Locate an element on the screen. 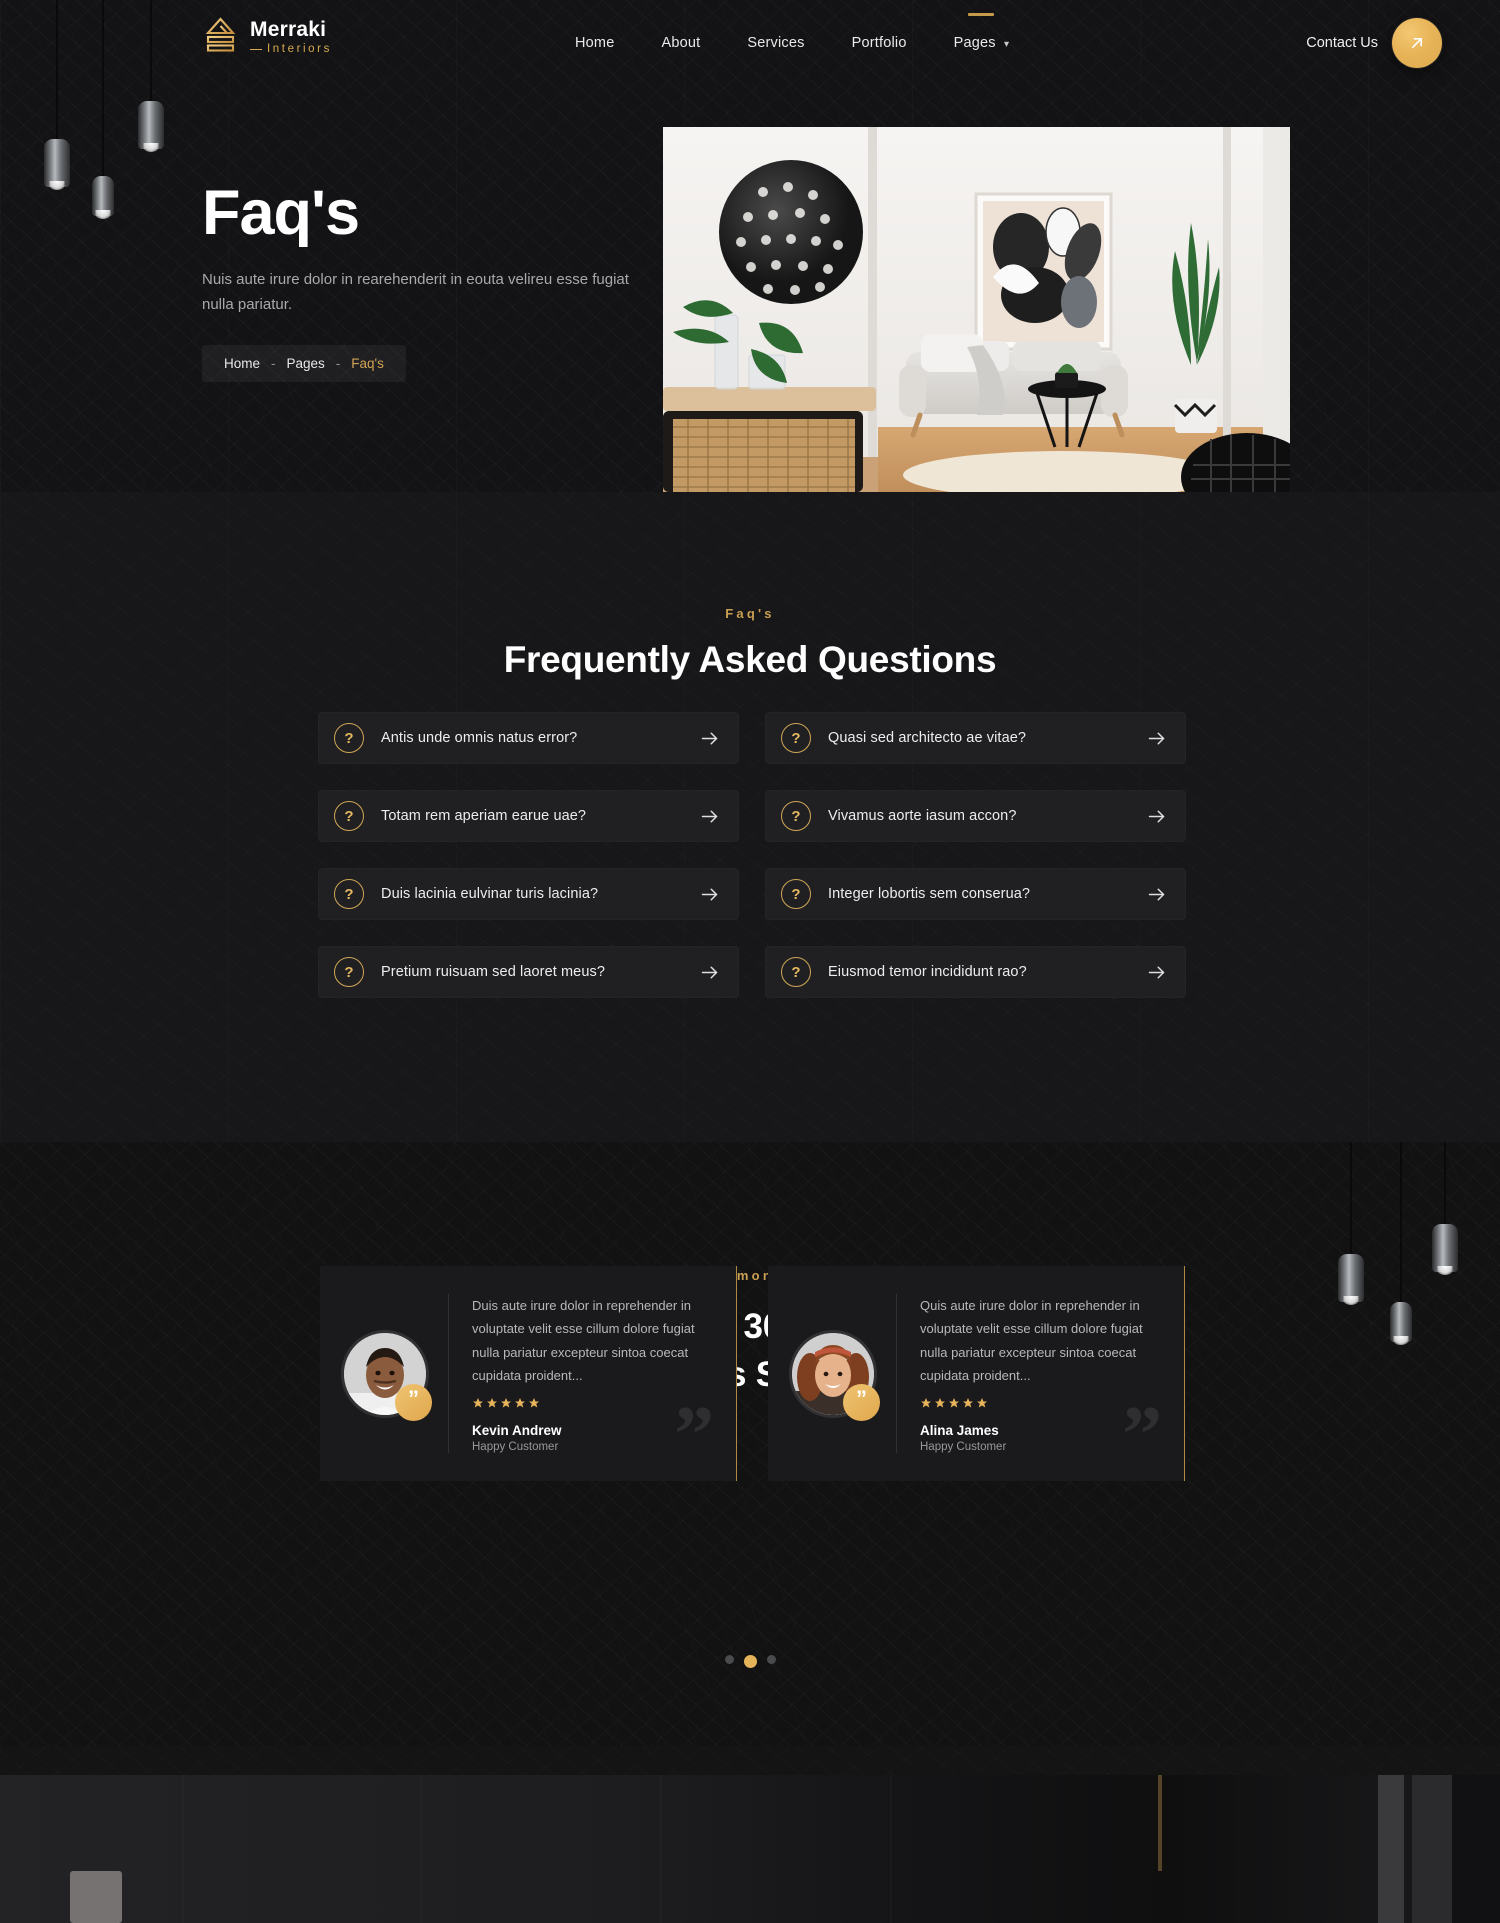 This screenshot has width=1500, height=1923. nav-item-about: About is located at coordinates (680, 43).